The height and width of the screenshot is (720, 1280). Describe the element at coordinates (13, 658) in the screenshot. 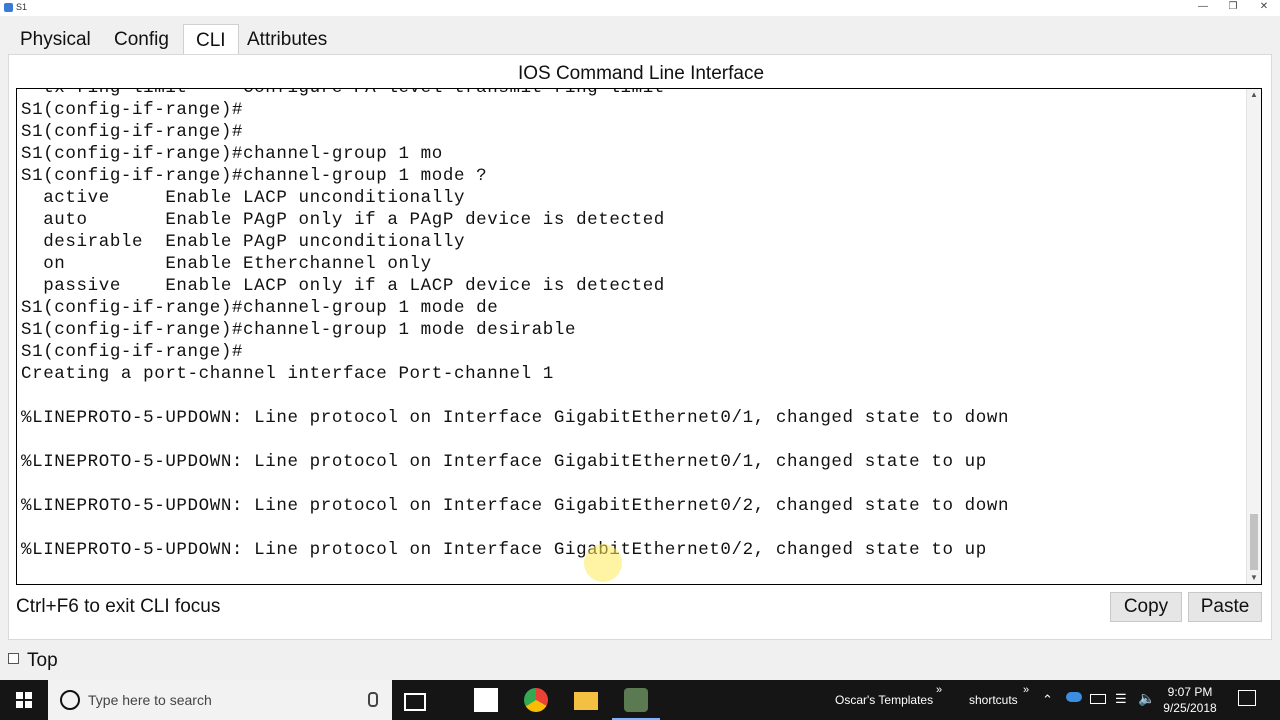

I see `checkbox-box` at that location.